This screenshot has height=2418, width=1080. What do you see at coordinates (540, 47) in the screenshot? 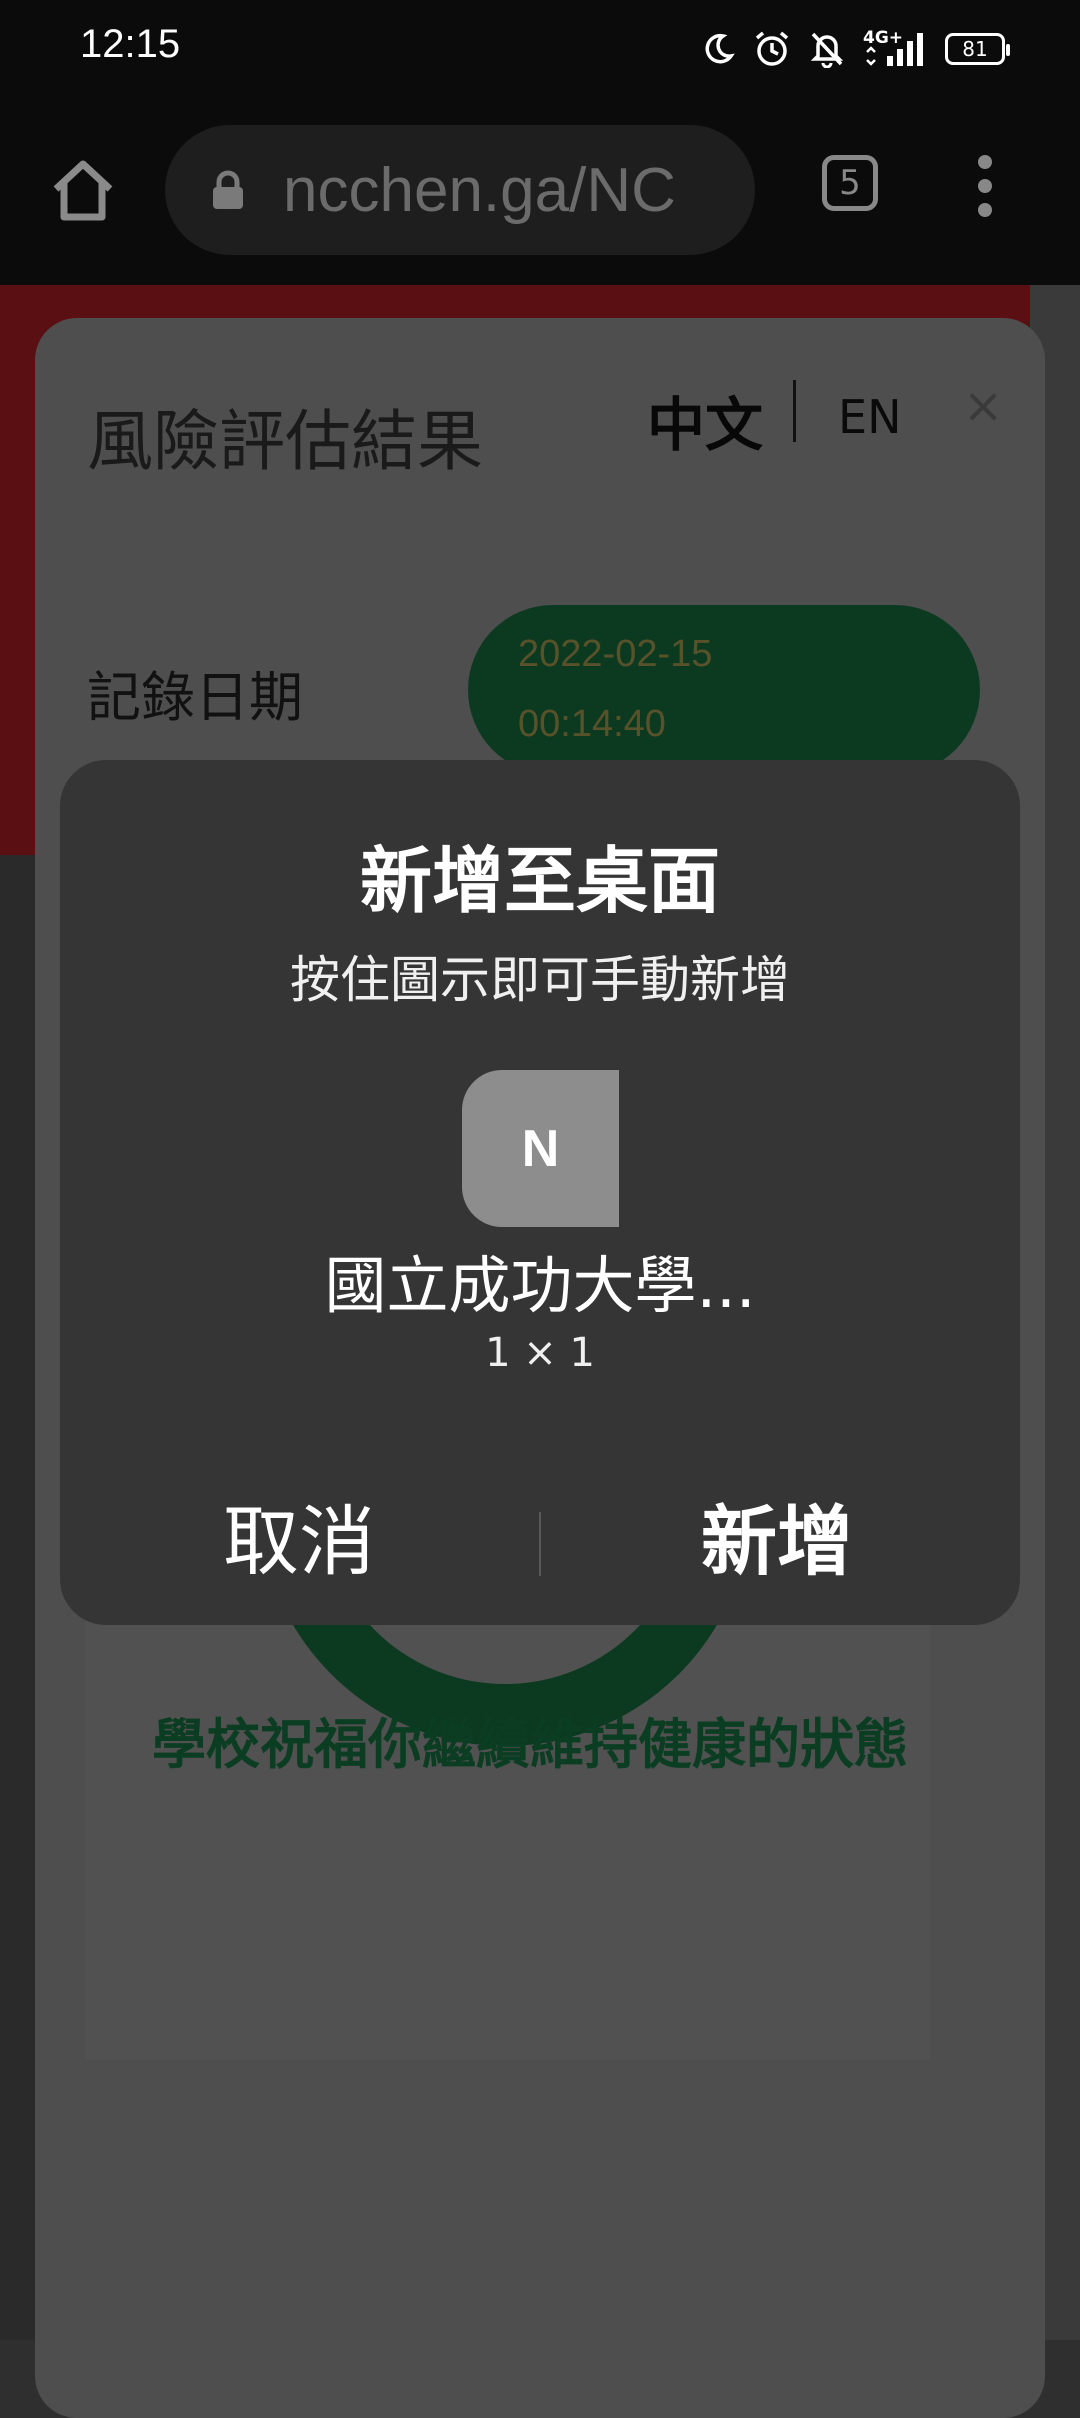
I see `status-bar: 12:15 4G+ 81` at bounding box center [540, 47].